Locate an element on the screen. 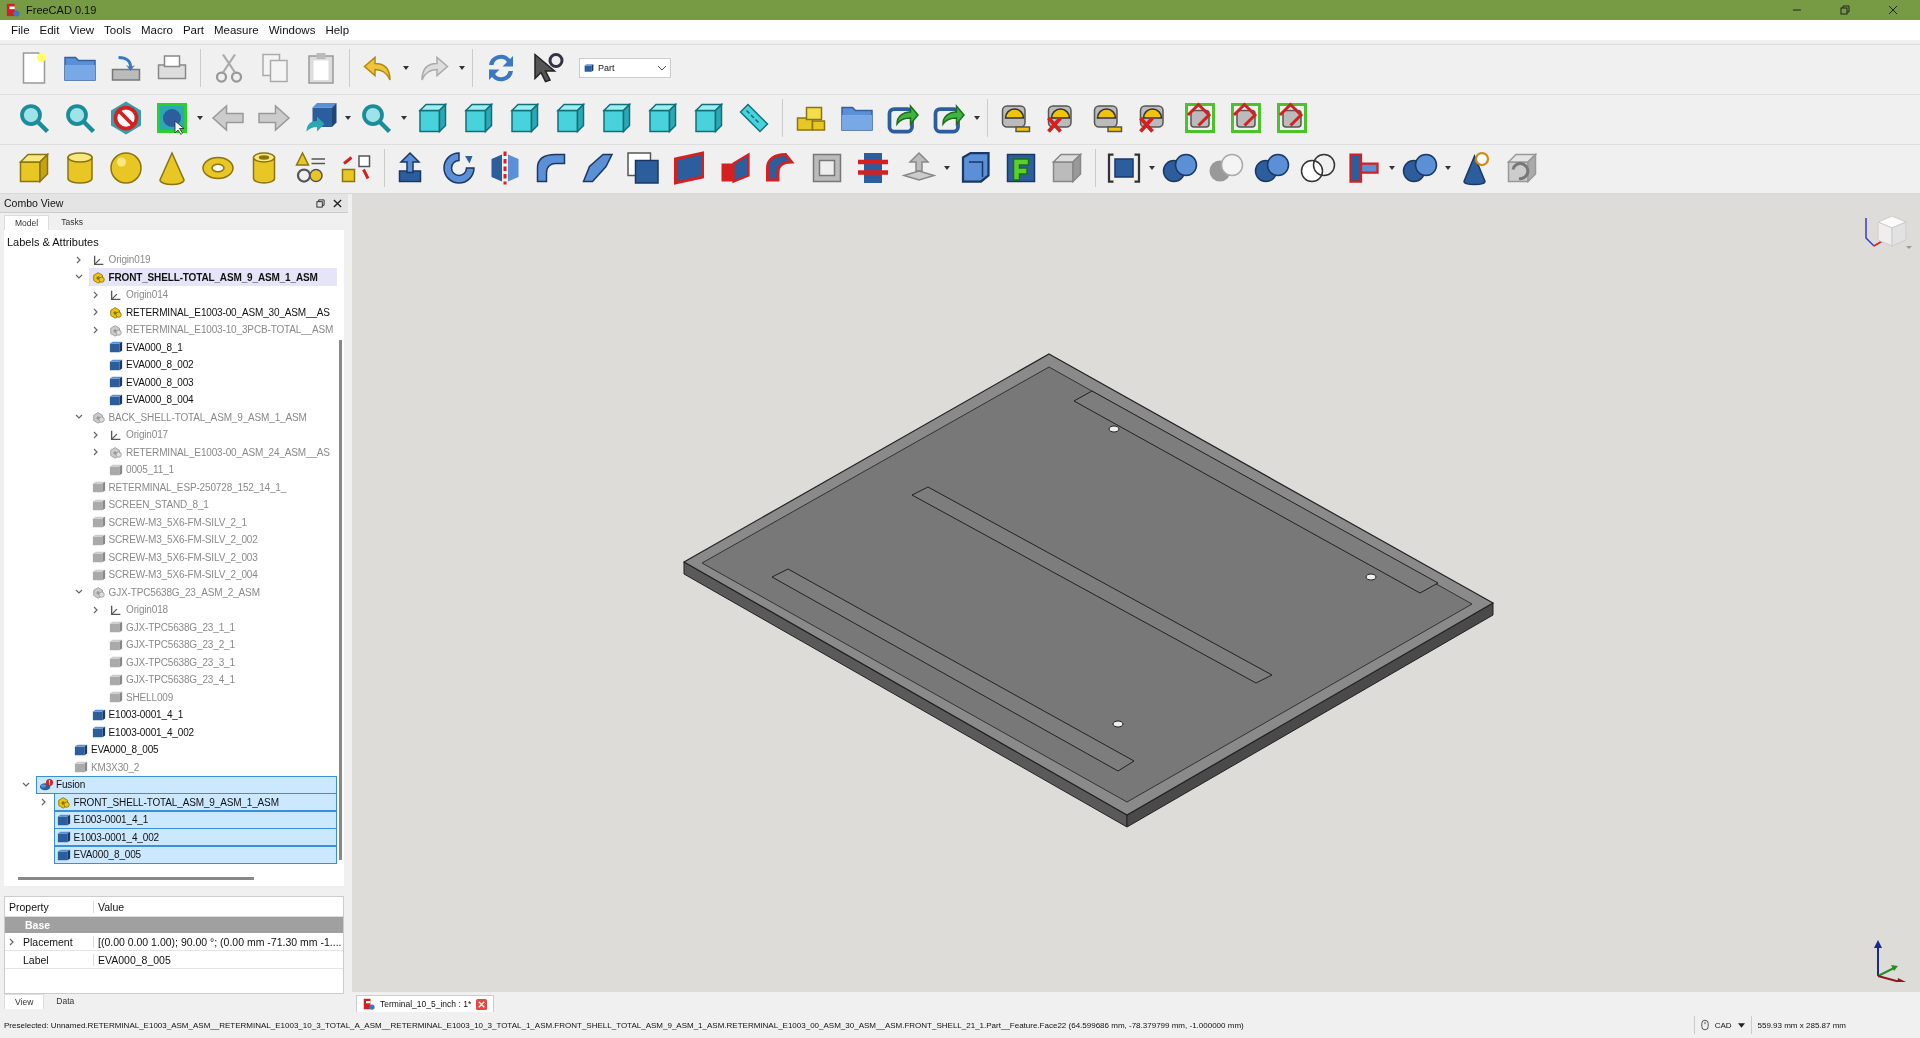 The image size is (1920, 1038). tree-item: Origin014 is located at coordinates (221, 294).